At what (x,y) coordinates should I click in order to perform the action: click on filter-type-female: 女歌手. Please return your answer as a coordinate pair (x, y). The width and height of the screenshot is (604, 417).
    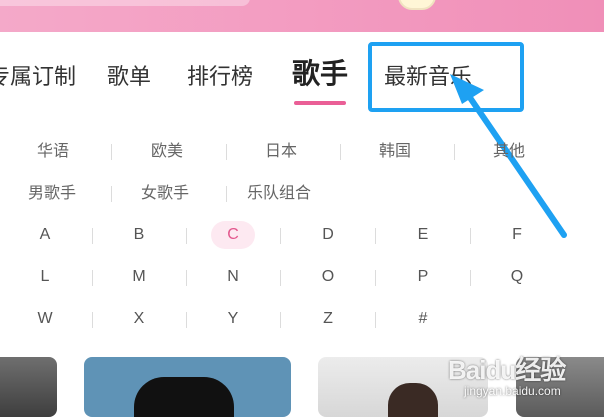
    Looking at the image, I should click on (165, 193).